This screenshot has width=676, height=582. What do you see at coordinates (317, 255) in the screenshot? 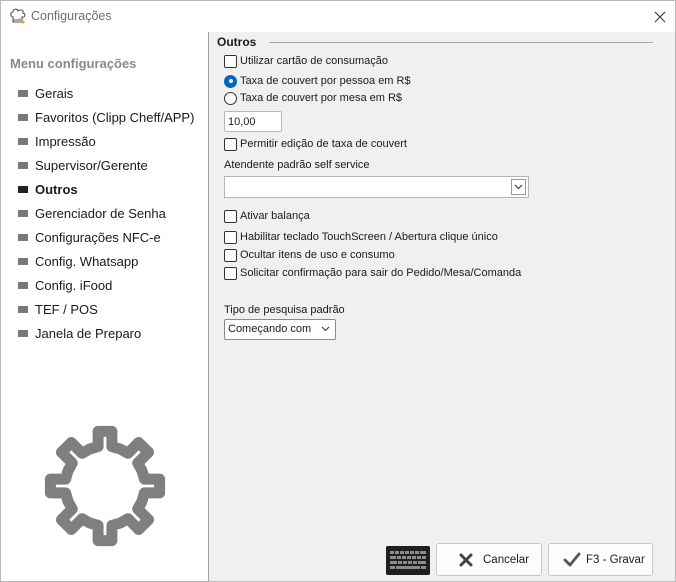
I see `checkbox-label: Ocultar itens de uso e consumo` at bounding box center [317, 255].